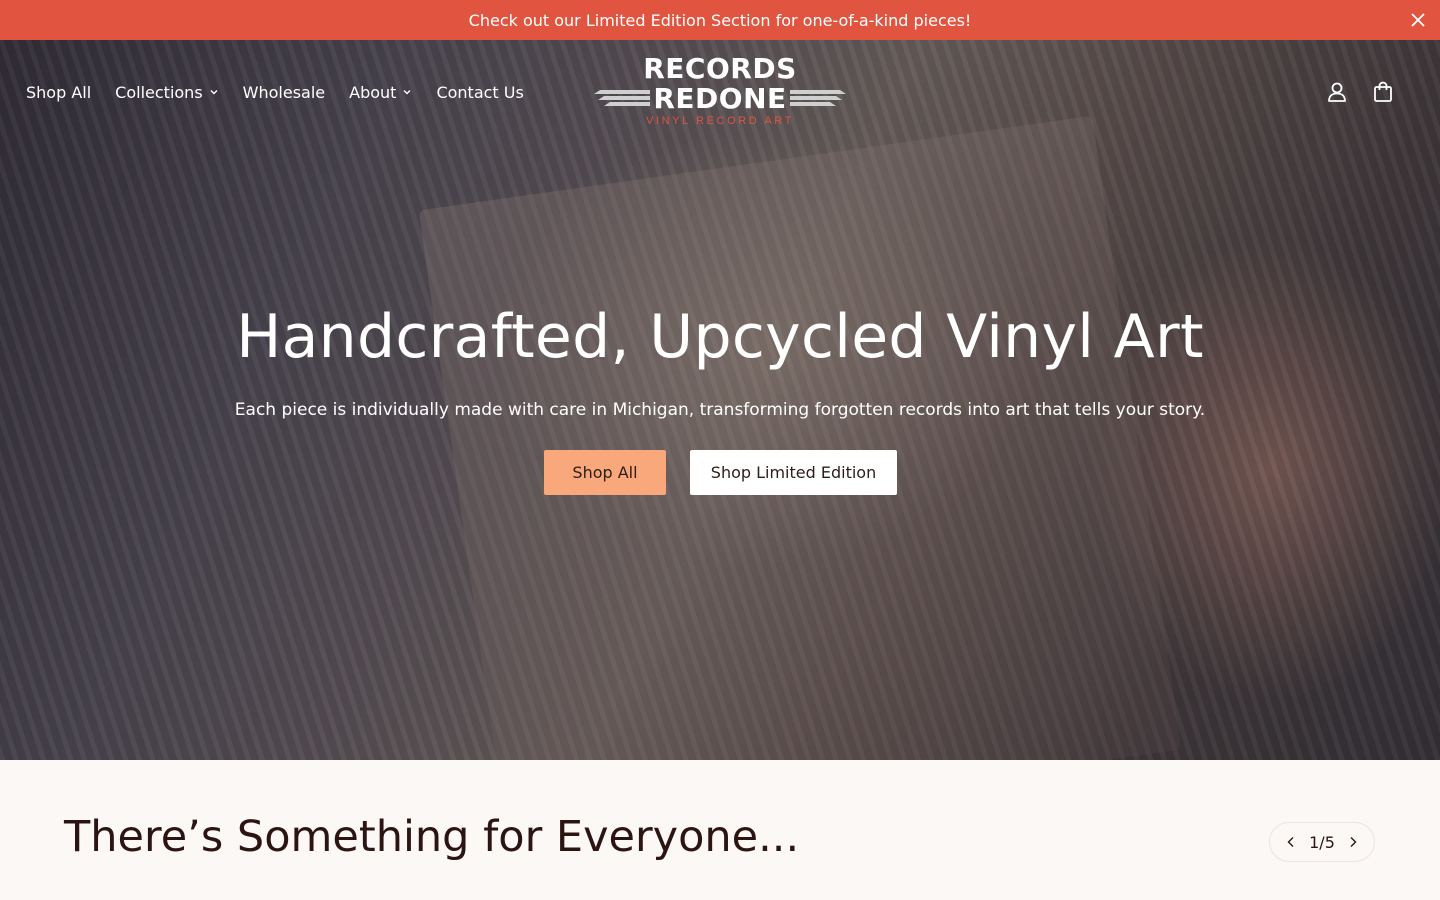 The height and width of the screenshot is (900, 1440). Describe the element at coordinates (720, 121) in the screenshot. I see `logo-tagline: VINYL RECORD ART` at that location.